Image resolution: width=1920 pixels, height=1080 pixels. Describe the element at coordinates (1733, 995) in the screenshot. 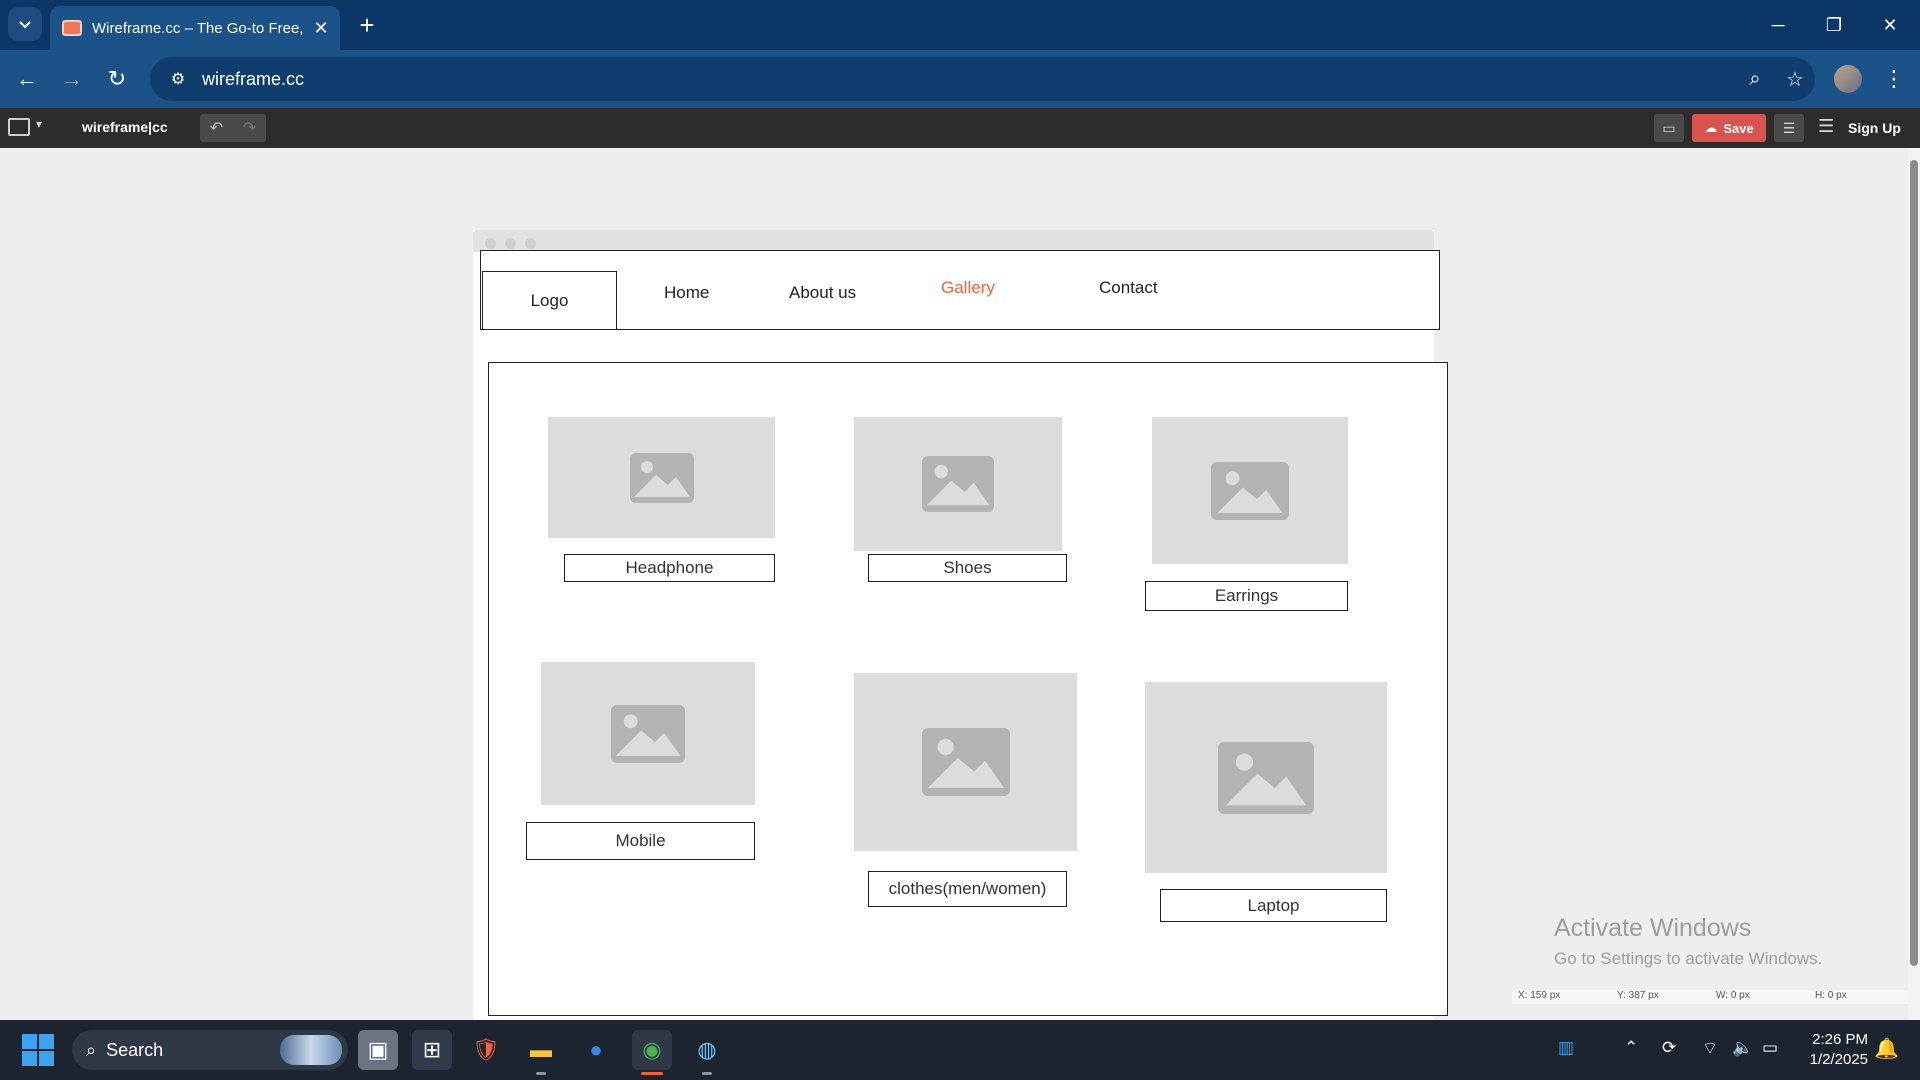

I see `status-w: W: 0 px` at that location.